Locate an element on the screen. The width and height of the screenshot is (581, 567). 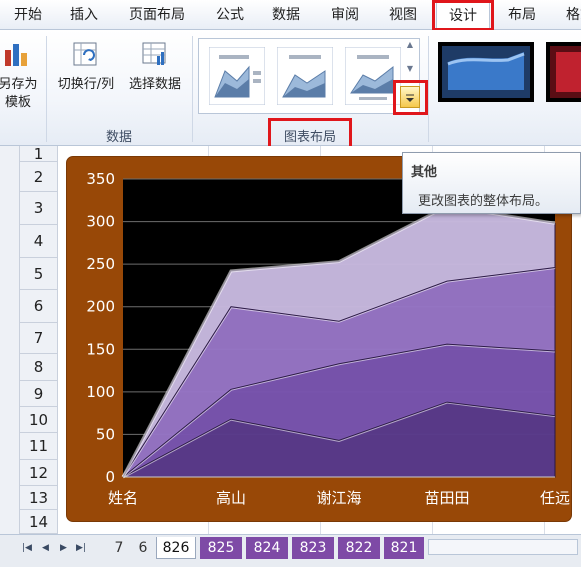
row-header: 10 is located at coordinates (39, 420).